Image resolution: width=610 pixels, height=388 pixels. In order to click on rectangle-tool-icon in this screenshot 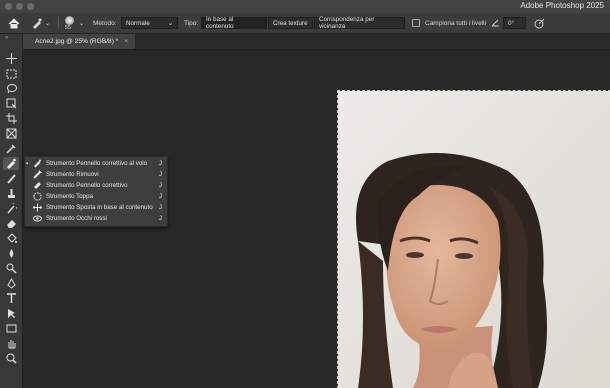, I will do `click(11, 328)`.